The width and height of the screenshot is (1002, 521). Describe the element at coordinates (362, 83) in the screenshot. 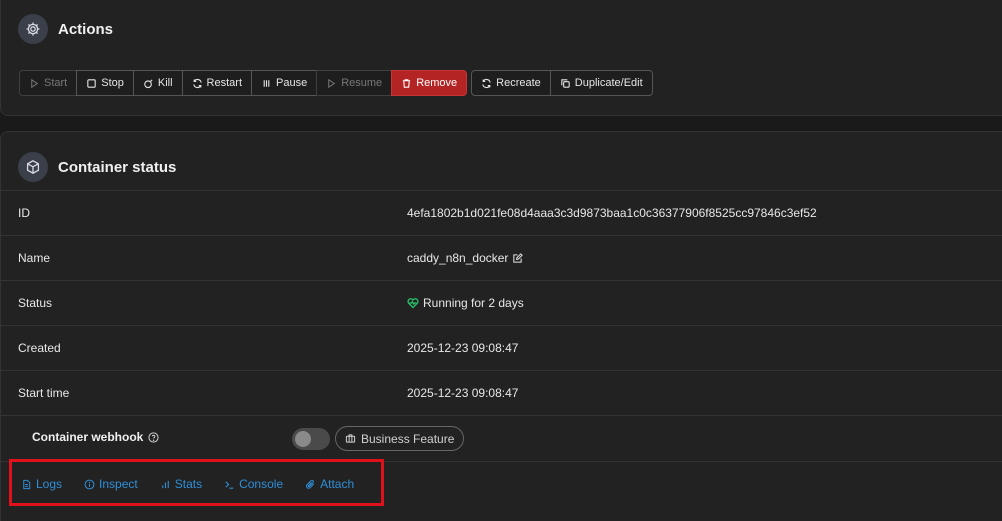

I see `resume-label: Resume` at that location.